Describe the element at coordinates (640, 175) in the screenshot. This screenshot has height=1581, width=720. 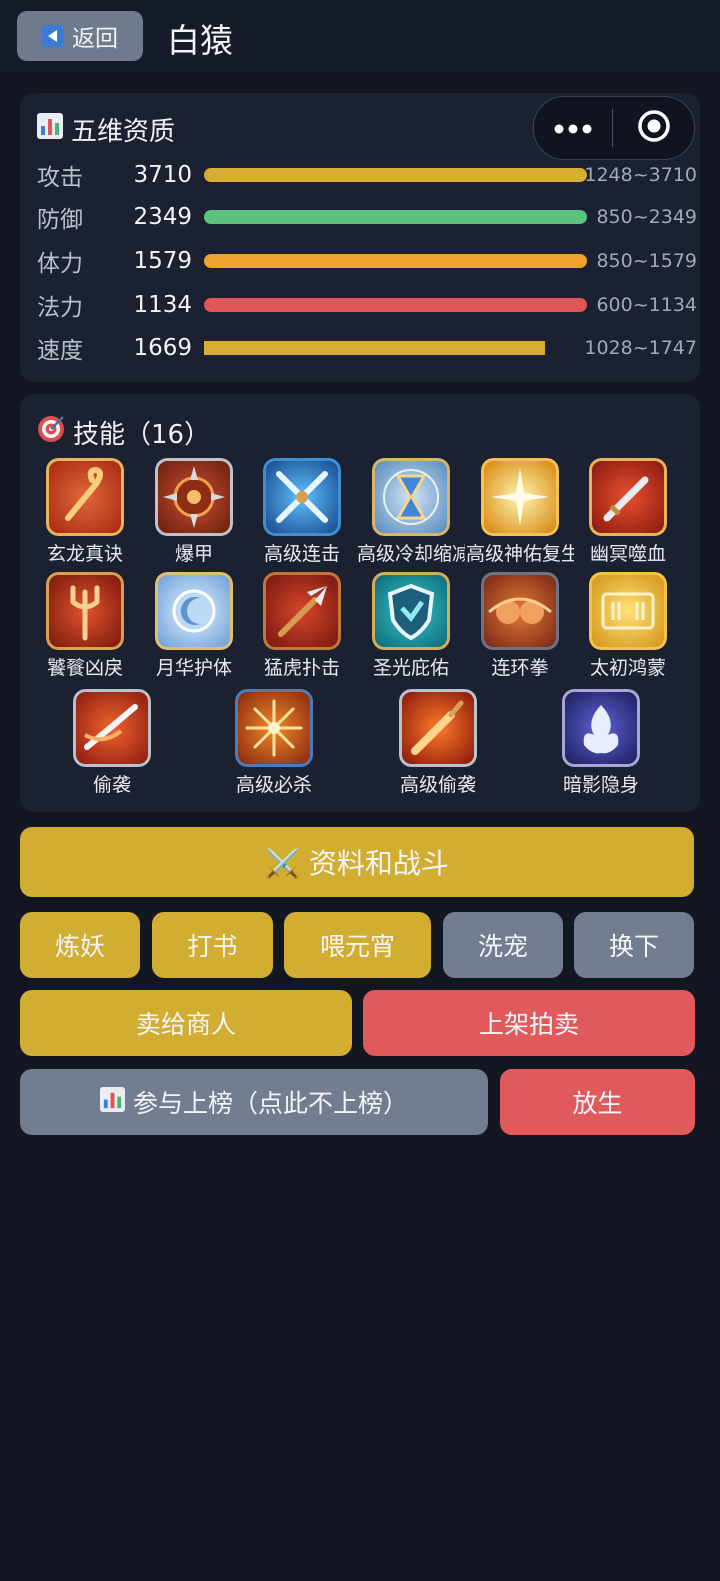
I see `stat-range: 1248~3710` at that location.